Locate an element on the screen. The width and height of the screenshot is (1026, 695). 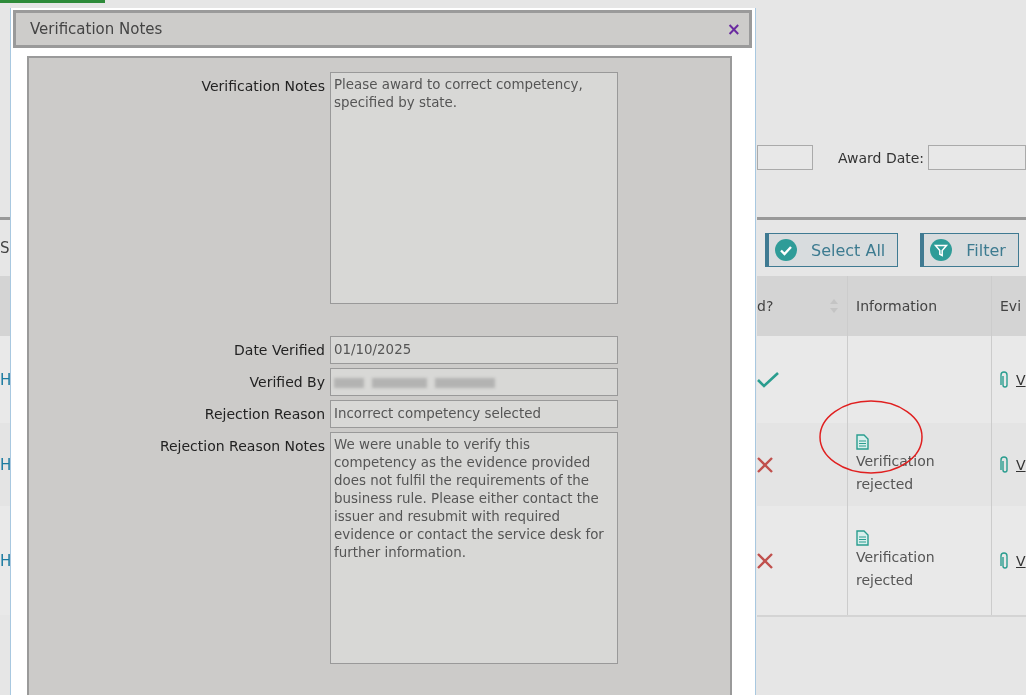
check-icon is located at coordinates (768, 379).